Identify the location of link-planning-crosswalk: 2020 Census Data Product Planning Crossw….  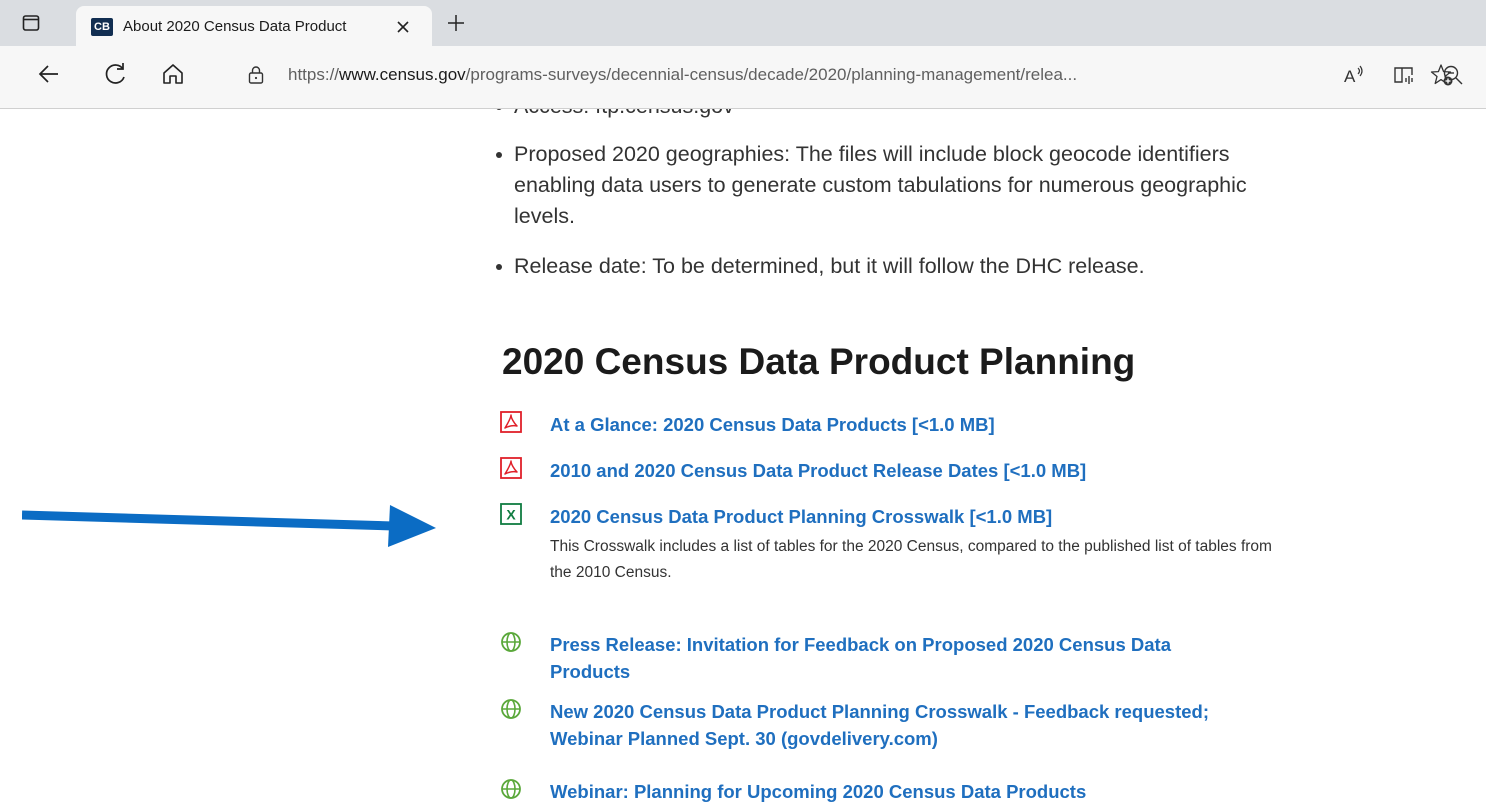
(900, 516).